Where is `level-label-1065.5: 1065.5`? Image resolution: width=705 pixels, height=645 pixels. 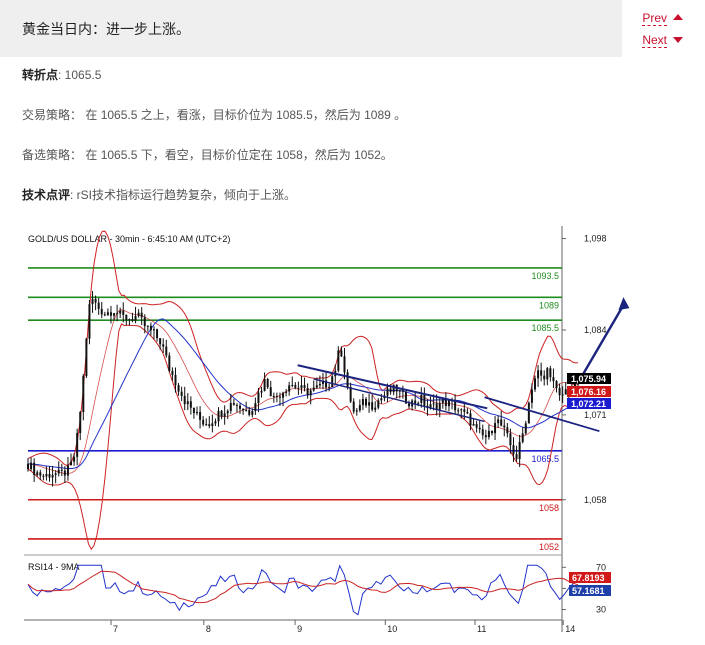
level-label-1065.5: 1065.5 is located at coordinates (545, 459).